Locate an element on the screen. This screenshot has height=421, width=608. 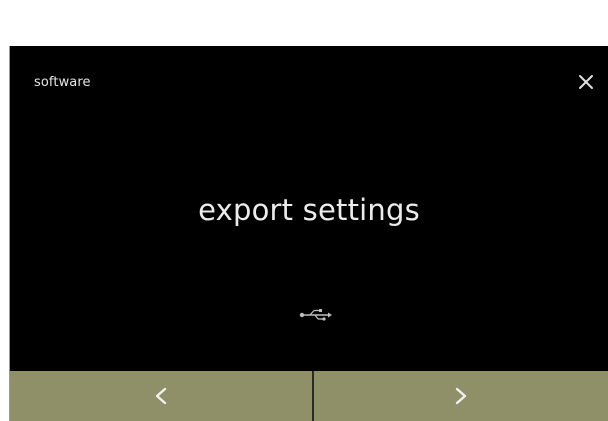
usb-icon is located at coordinates (316, 315).